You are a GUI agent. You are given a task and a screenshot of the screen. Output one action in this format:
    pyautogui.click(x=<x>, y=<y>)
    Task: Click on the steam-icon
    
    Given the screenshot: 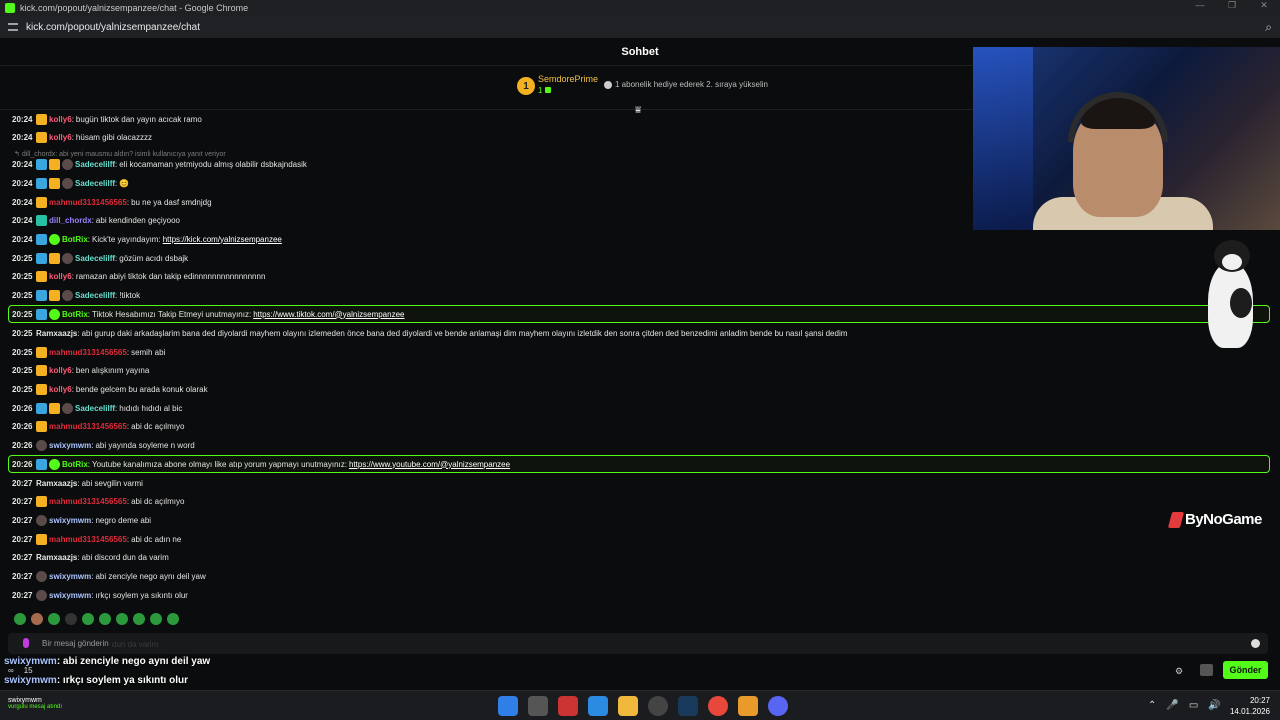 What is the action you would take?
    pyautogui.click(x=688, y=706)
    